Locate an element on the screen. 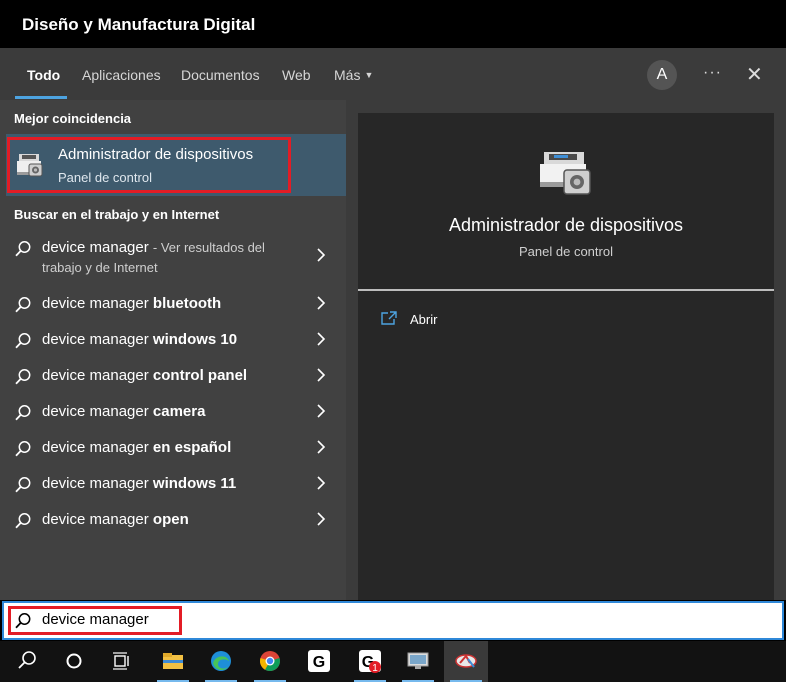  tab-web: Web is located at coordinates (296, 75).